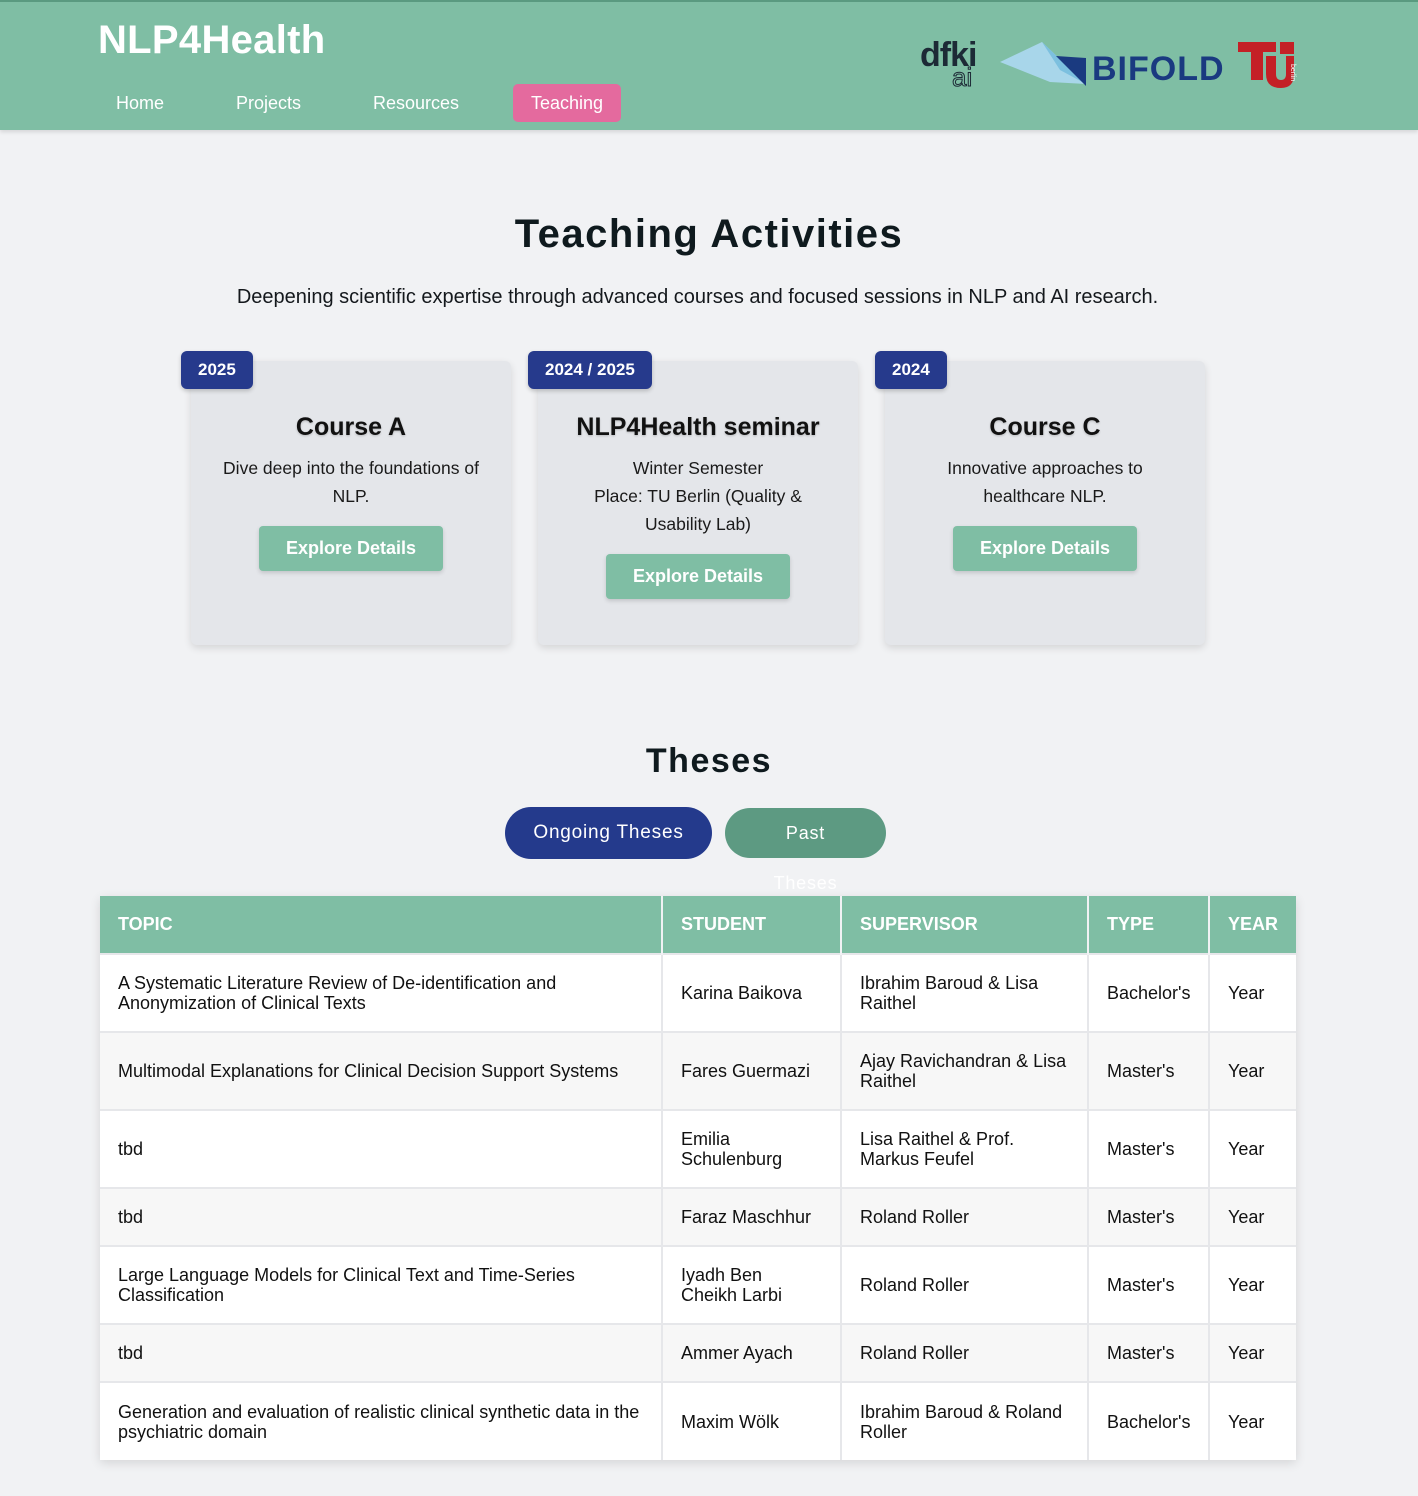 The width and height of the screenshot is (1418, 1496). What do you see at coordinates (140, 103) in the screenshot?
I see `nav-home: Home` at bounding box center [140, 103].